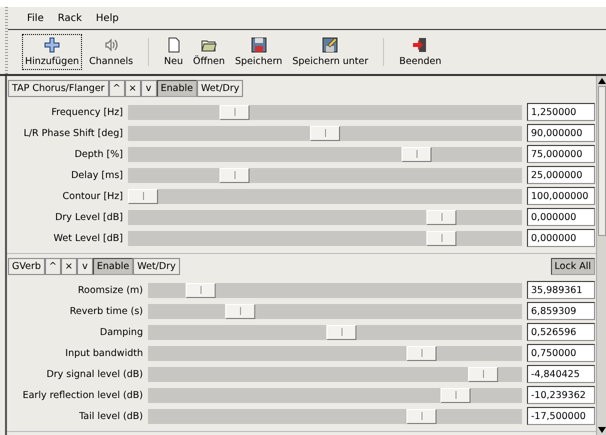  Describe the element at coordinates (105, 311) in the screenshot. I see `parameter-label: Reverb time (s)` at that location.